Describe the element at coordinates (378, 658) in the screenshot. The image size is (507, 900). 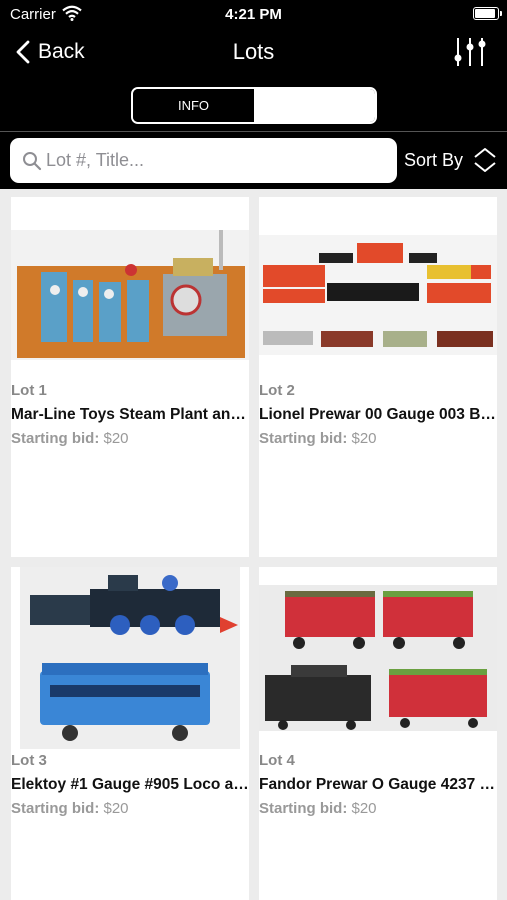
I see `lot-image-fandor-set` at that location.